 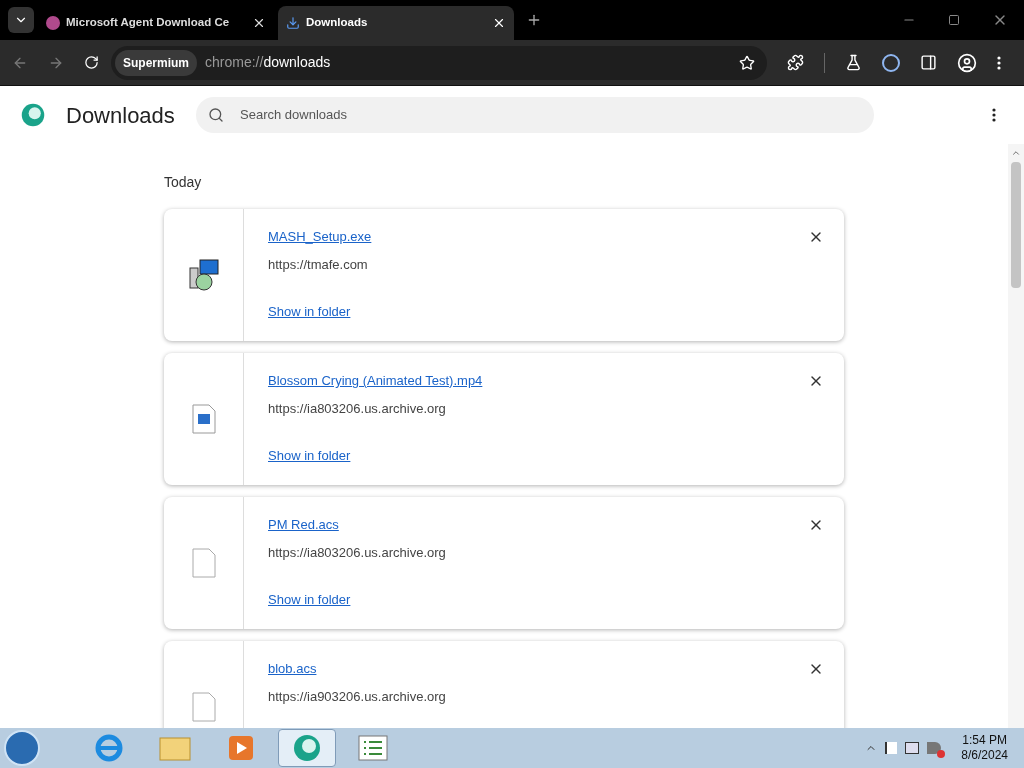 What do you see at coordinates (53, 23) in the screenshot?
I see `site-favicon-icon` at bounding box center [53, 23].